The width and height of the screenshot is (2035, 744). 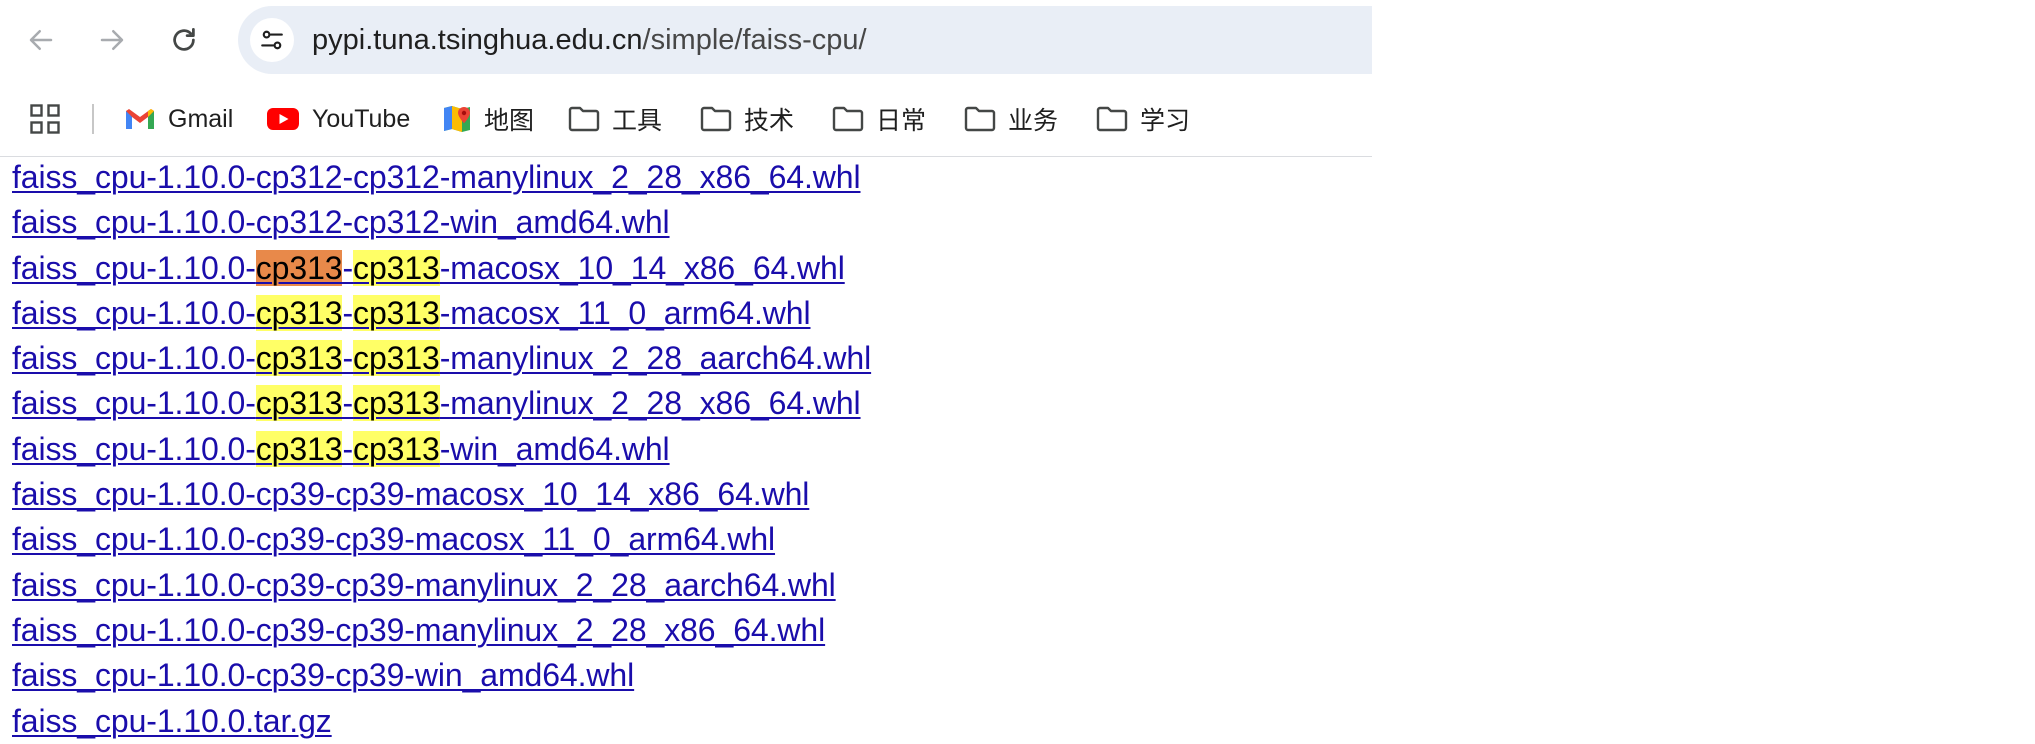 I want to click on bookmark-folder-tools: 工具, so click(x=615, y=119).